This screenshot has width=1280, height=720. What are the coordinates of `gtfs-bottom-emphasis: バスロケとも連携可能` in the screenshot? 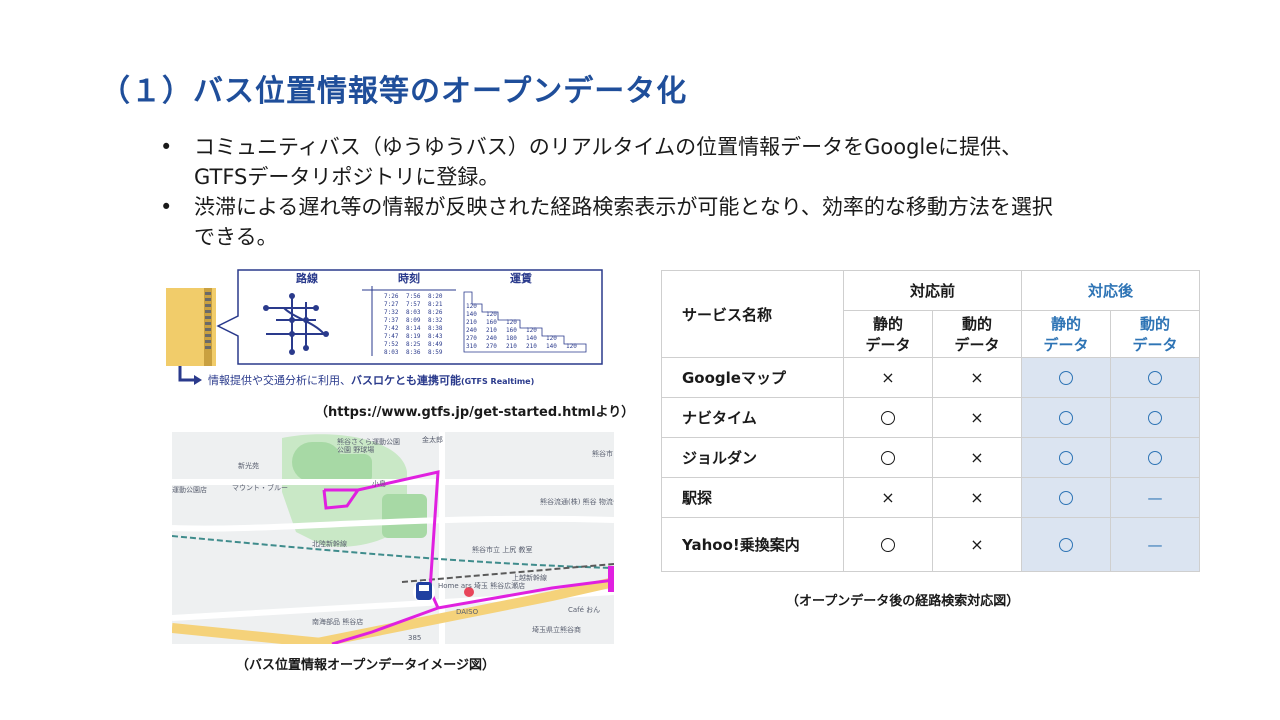 It's located at (406, 380).